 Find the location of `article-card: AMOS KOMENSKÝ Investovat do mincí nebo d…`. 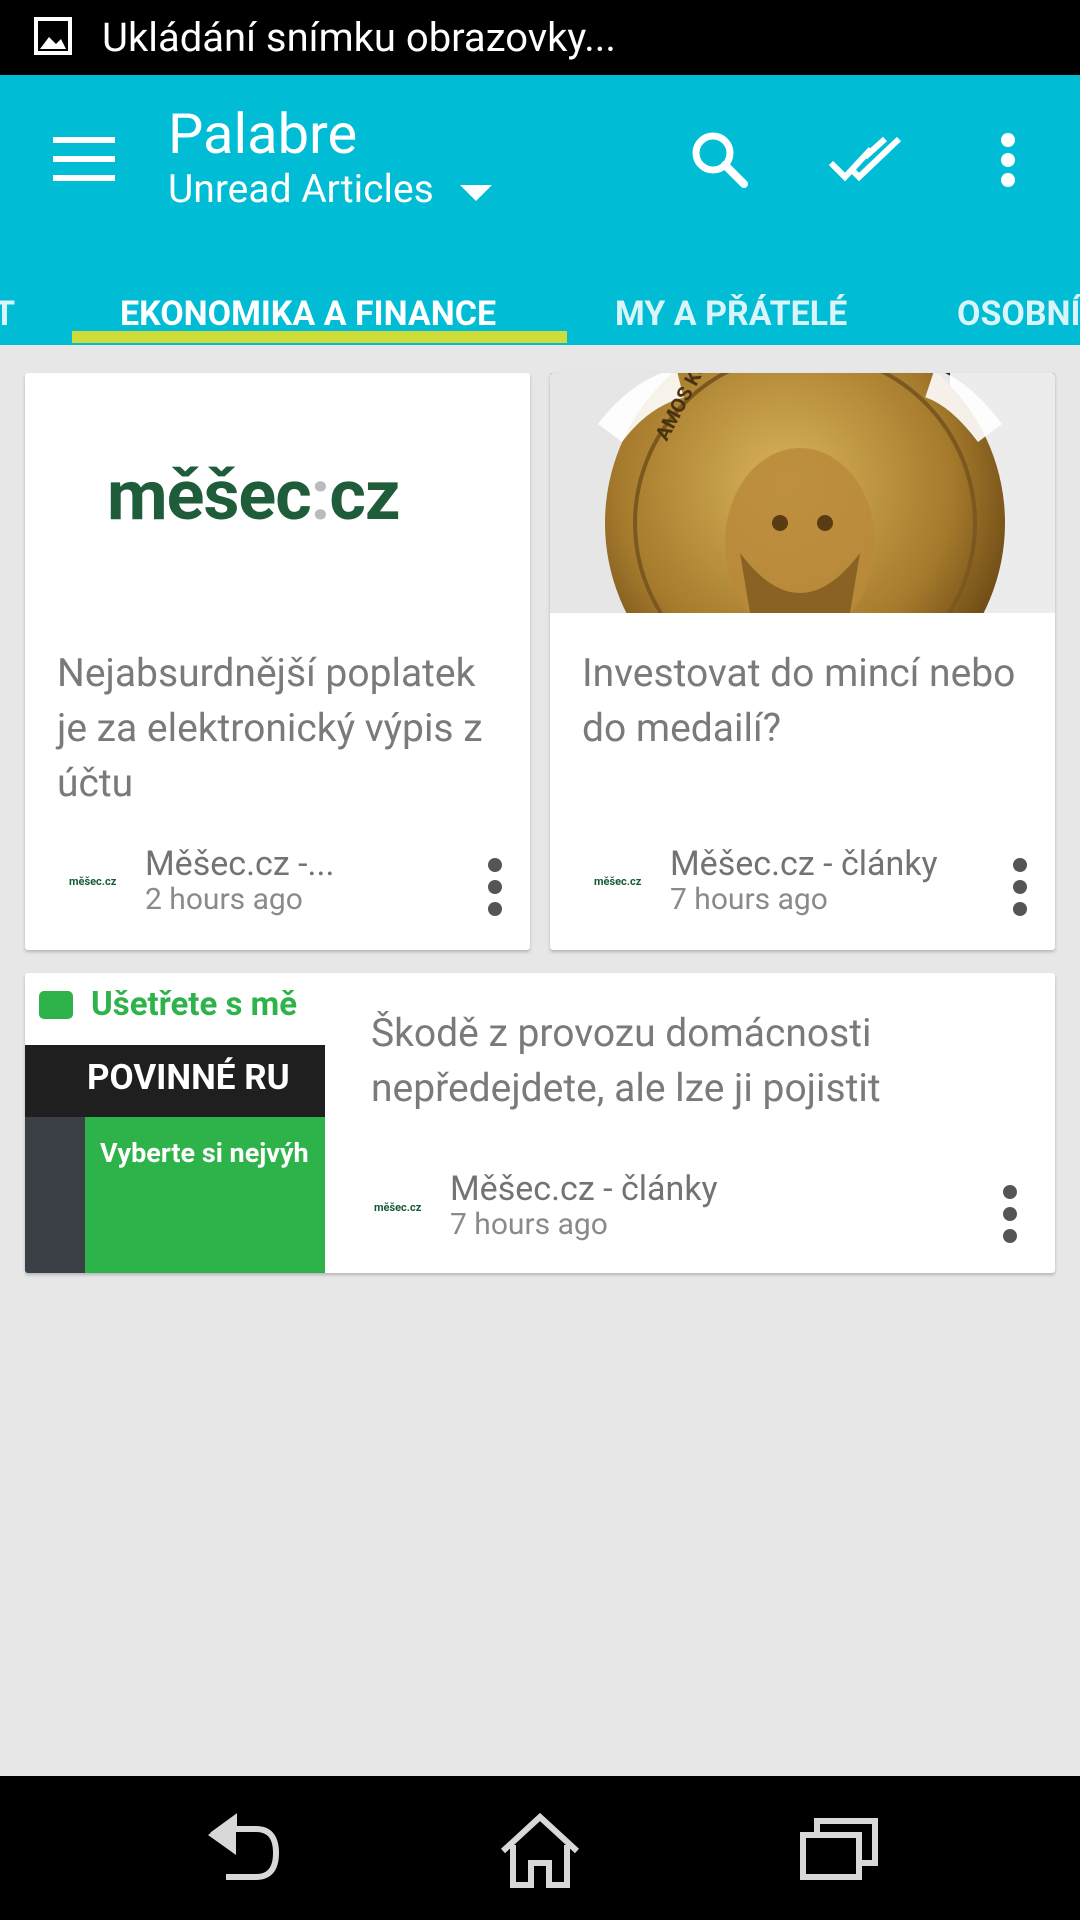

article-card: AMOS KOMENSKÝ Investovat do mincí nebo d… is located at coordinates (802, 661).